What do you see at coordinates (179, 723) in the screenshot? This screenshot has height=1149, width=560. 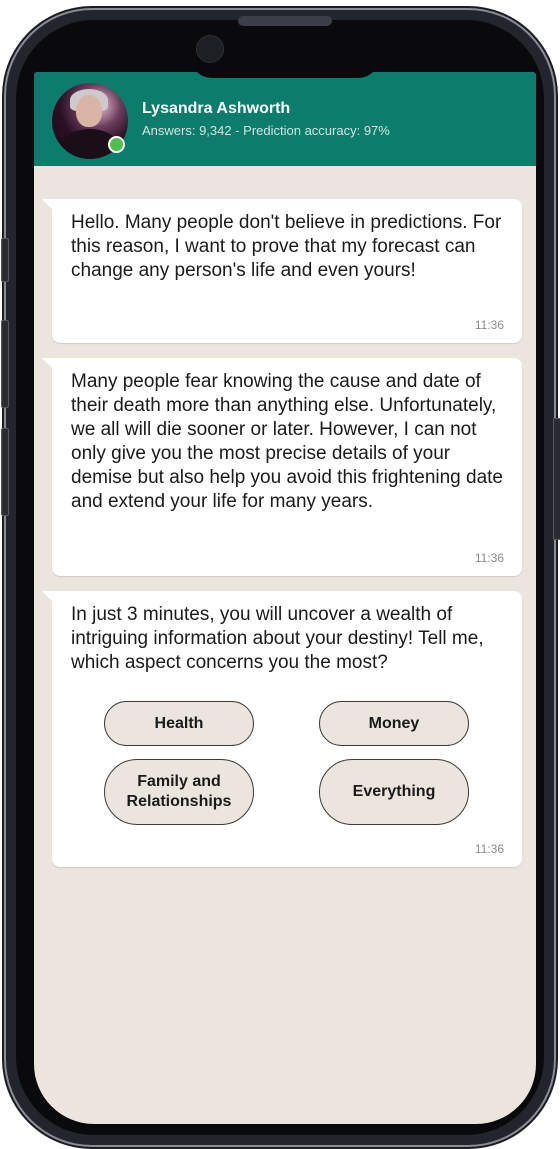 I see `option-health-button: Health` at bounding box center [179, 723].